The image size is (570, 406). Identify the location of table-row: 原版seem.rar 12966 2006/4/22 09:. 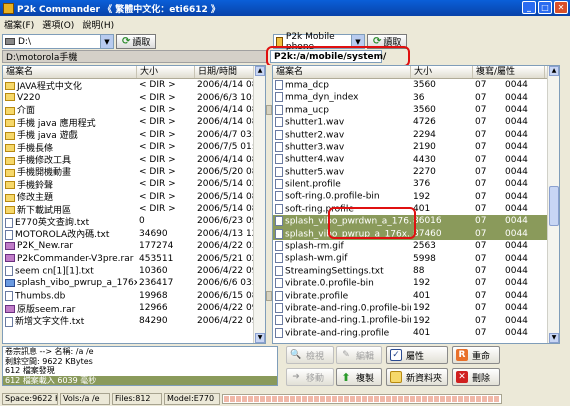
(134, 308).